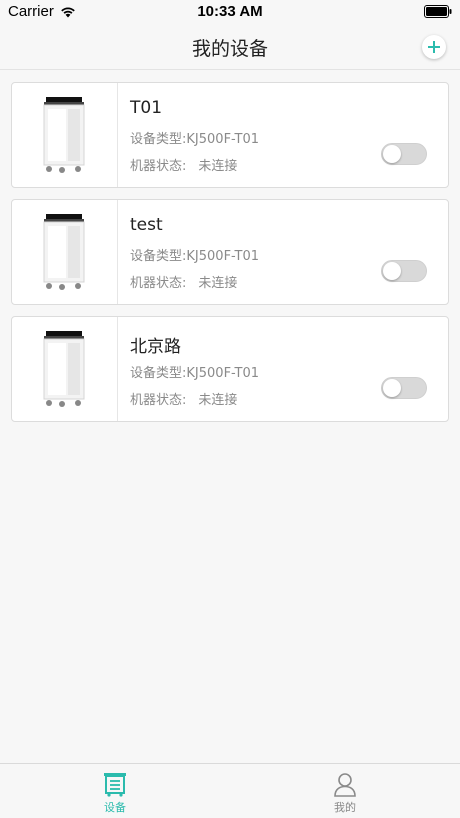 This screenshot has height=818, width=460. Describe the element at coordinates (146, 225) in the screenshot. I see `device-name: test` at that location.